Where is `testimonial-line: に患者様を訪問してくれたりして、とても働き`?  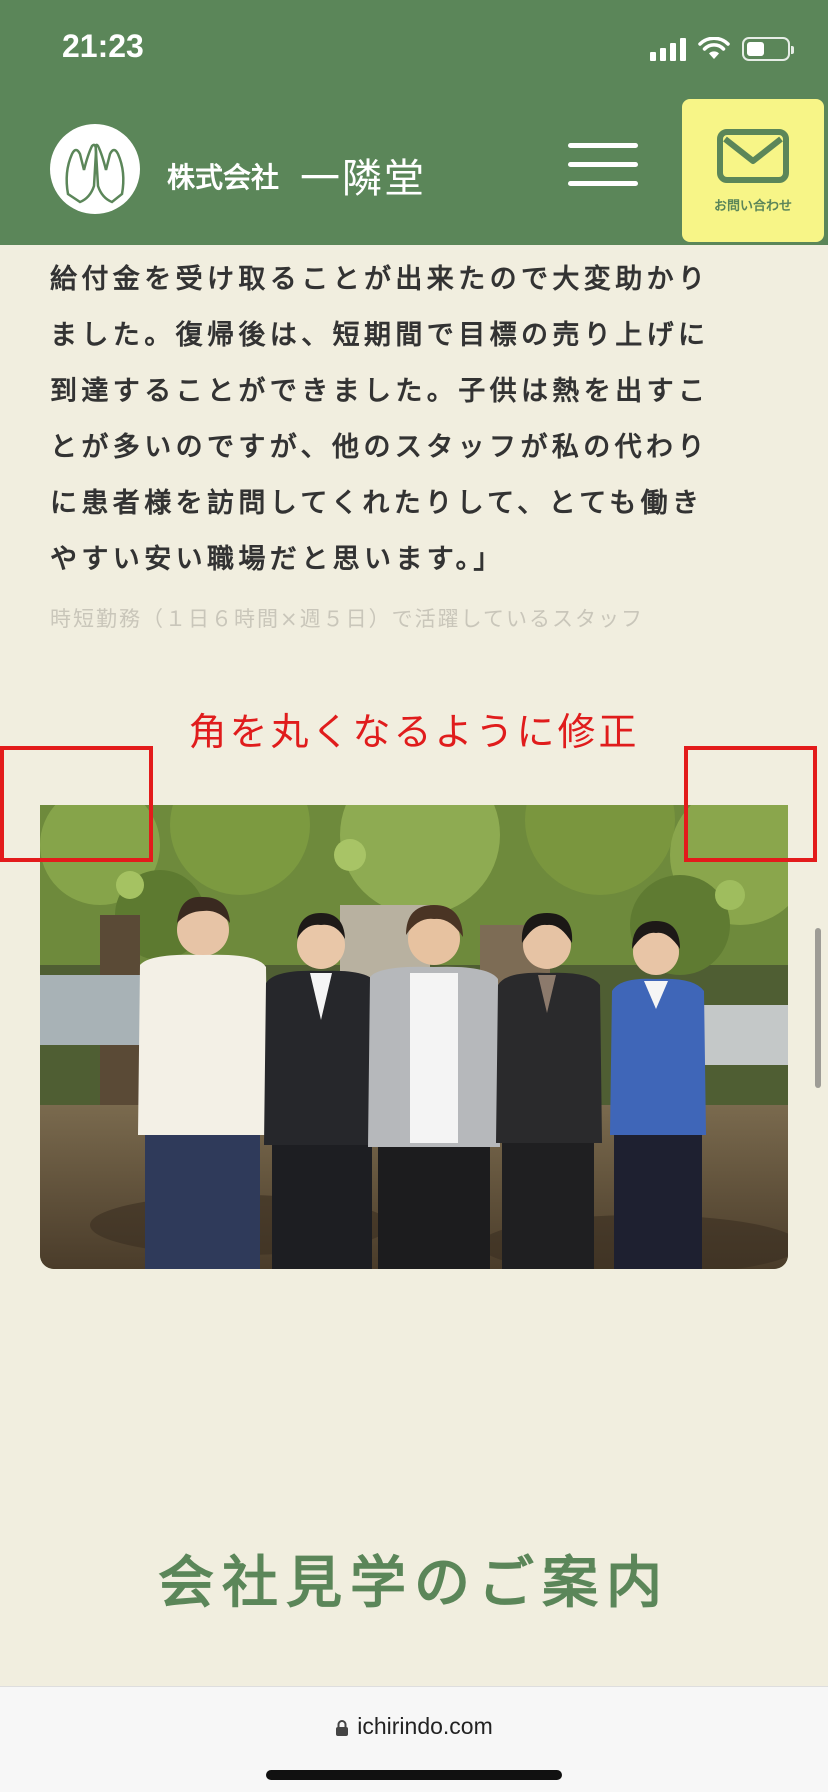 testimonial-line: に患者様を訪問してくれたりして、とても働き is located at coordinates (377, 503).